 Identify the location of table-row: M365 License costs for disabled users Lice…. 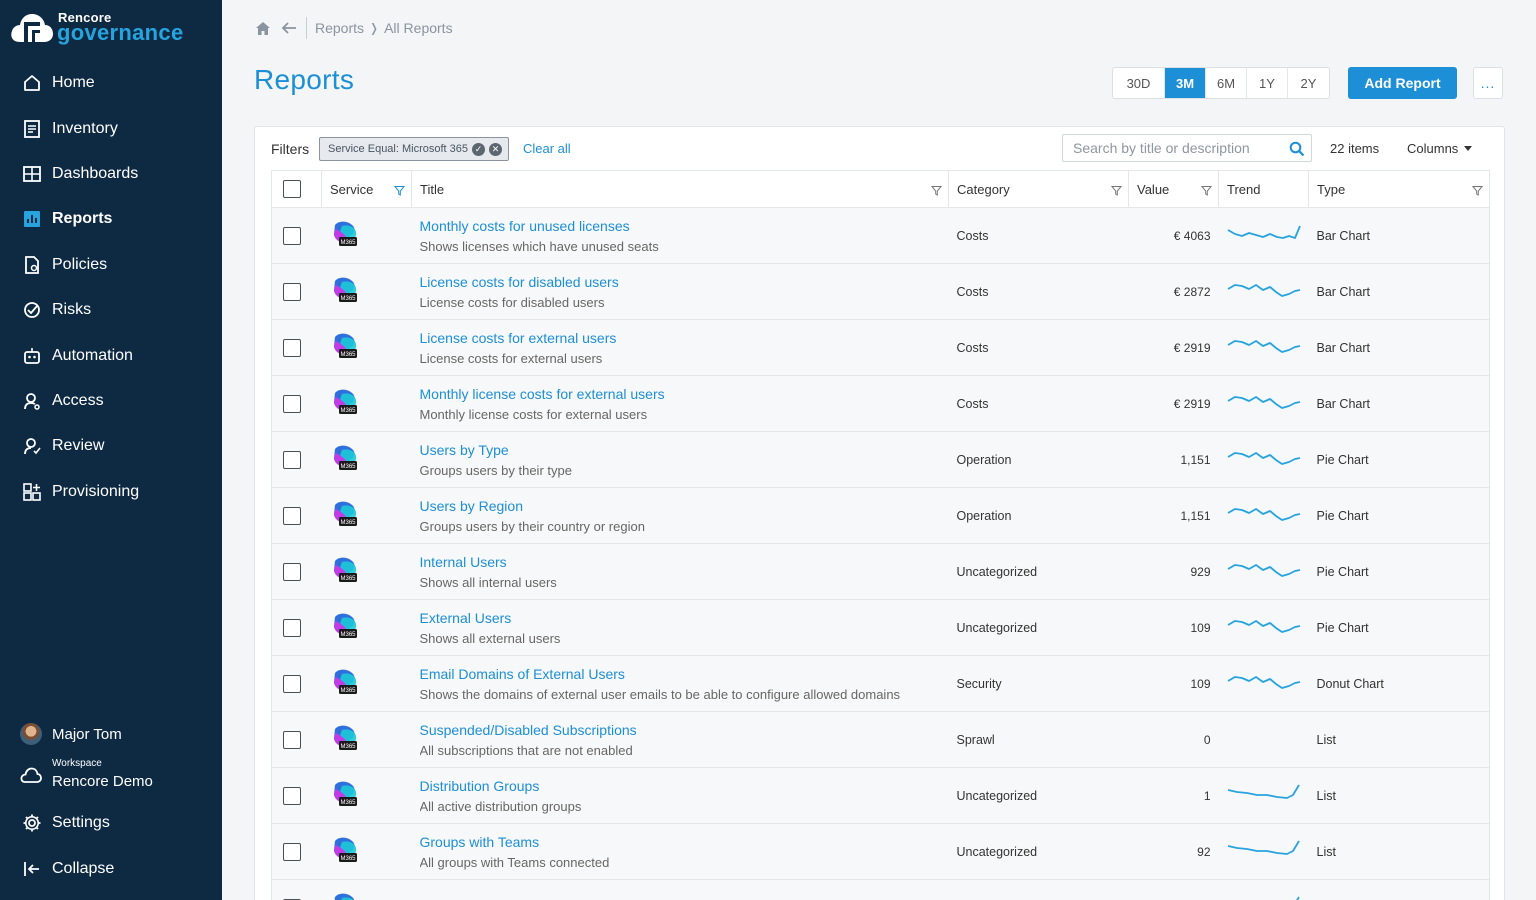
(880, 291).